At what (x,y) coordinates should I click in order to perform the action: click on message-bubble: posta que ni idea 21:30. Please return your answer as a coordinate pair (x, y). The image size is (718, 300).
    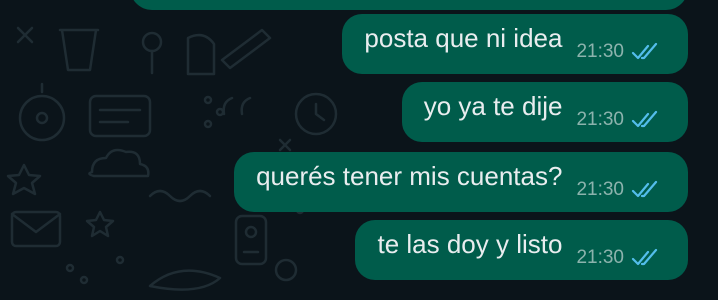
    Looking at the image, I should click on (515, 44).